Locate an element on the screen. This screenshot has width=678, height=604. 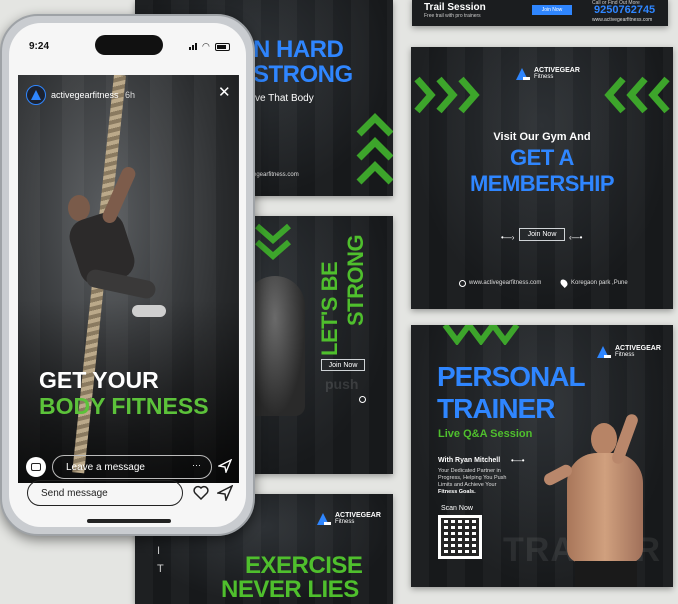
membership-pre: Visit Our Gym And is located at coordinates (542, 137).